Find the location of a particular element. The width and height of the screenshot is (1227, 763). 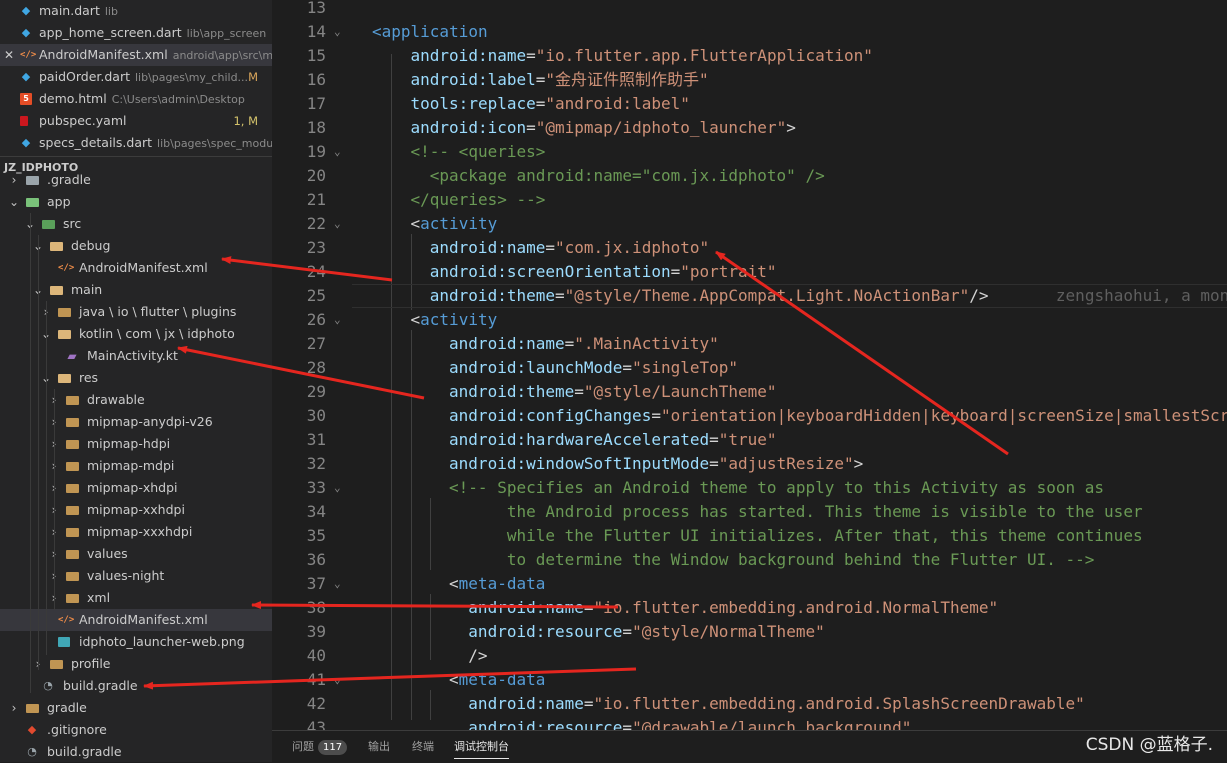

line-number: 24 is located at coordinates (316, 271).